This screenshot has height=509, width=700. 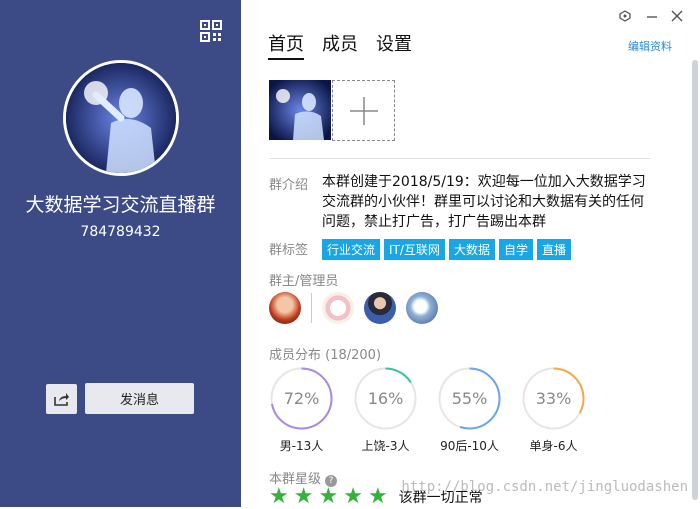 What do you see at coordinates (351, 249) in the screenshot?
I see `tag: 行业交流` at bounding box center [351, 249].